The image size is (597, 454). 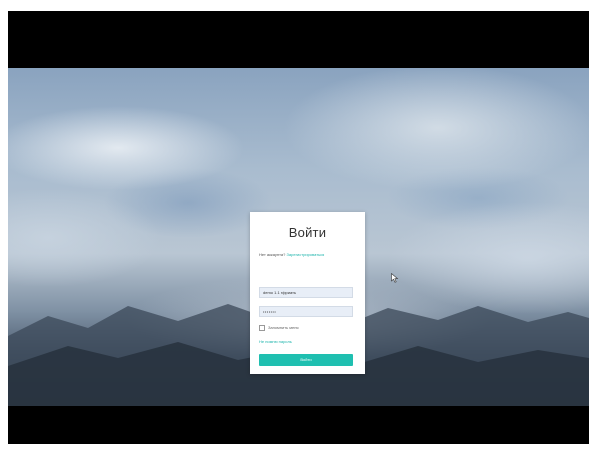 I want to click on remember-me-row: Запомнить меня, so click(x=279, y=328).